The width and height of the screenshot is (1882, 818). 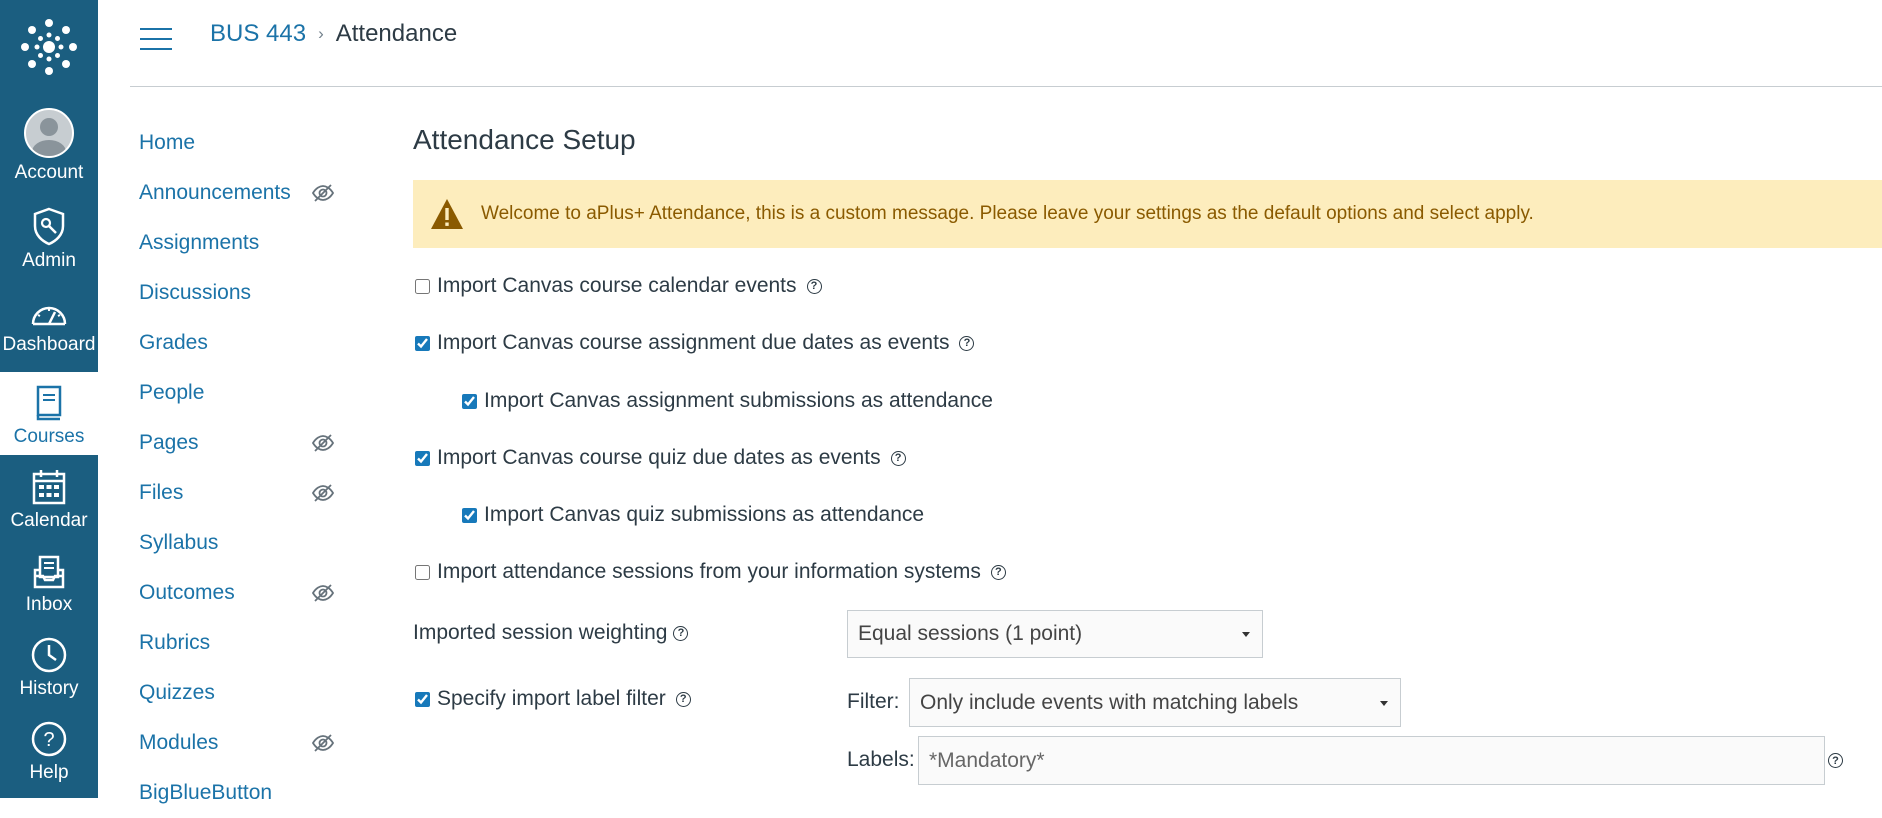 I want to click on nav-calendar-label: Calendar, so click(x=49, y=520).